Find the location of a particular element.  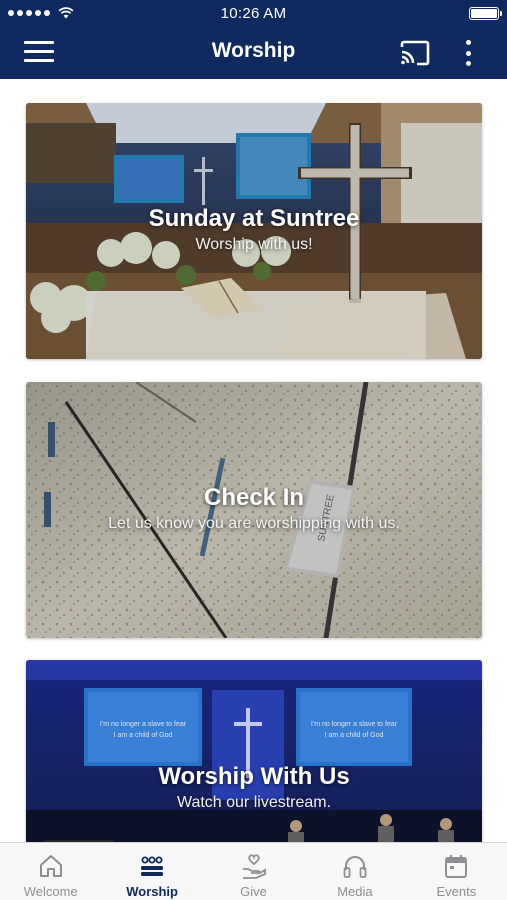

card-subtitle: Let us know you are worshipping with us. is located at coordinates (254, 523).